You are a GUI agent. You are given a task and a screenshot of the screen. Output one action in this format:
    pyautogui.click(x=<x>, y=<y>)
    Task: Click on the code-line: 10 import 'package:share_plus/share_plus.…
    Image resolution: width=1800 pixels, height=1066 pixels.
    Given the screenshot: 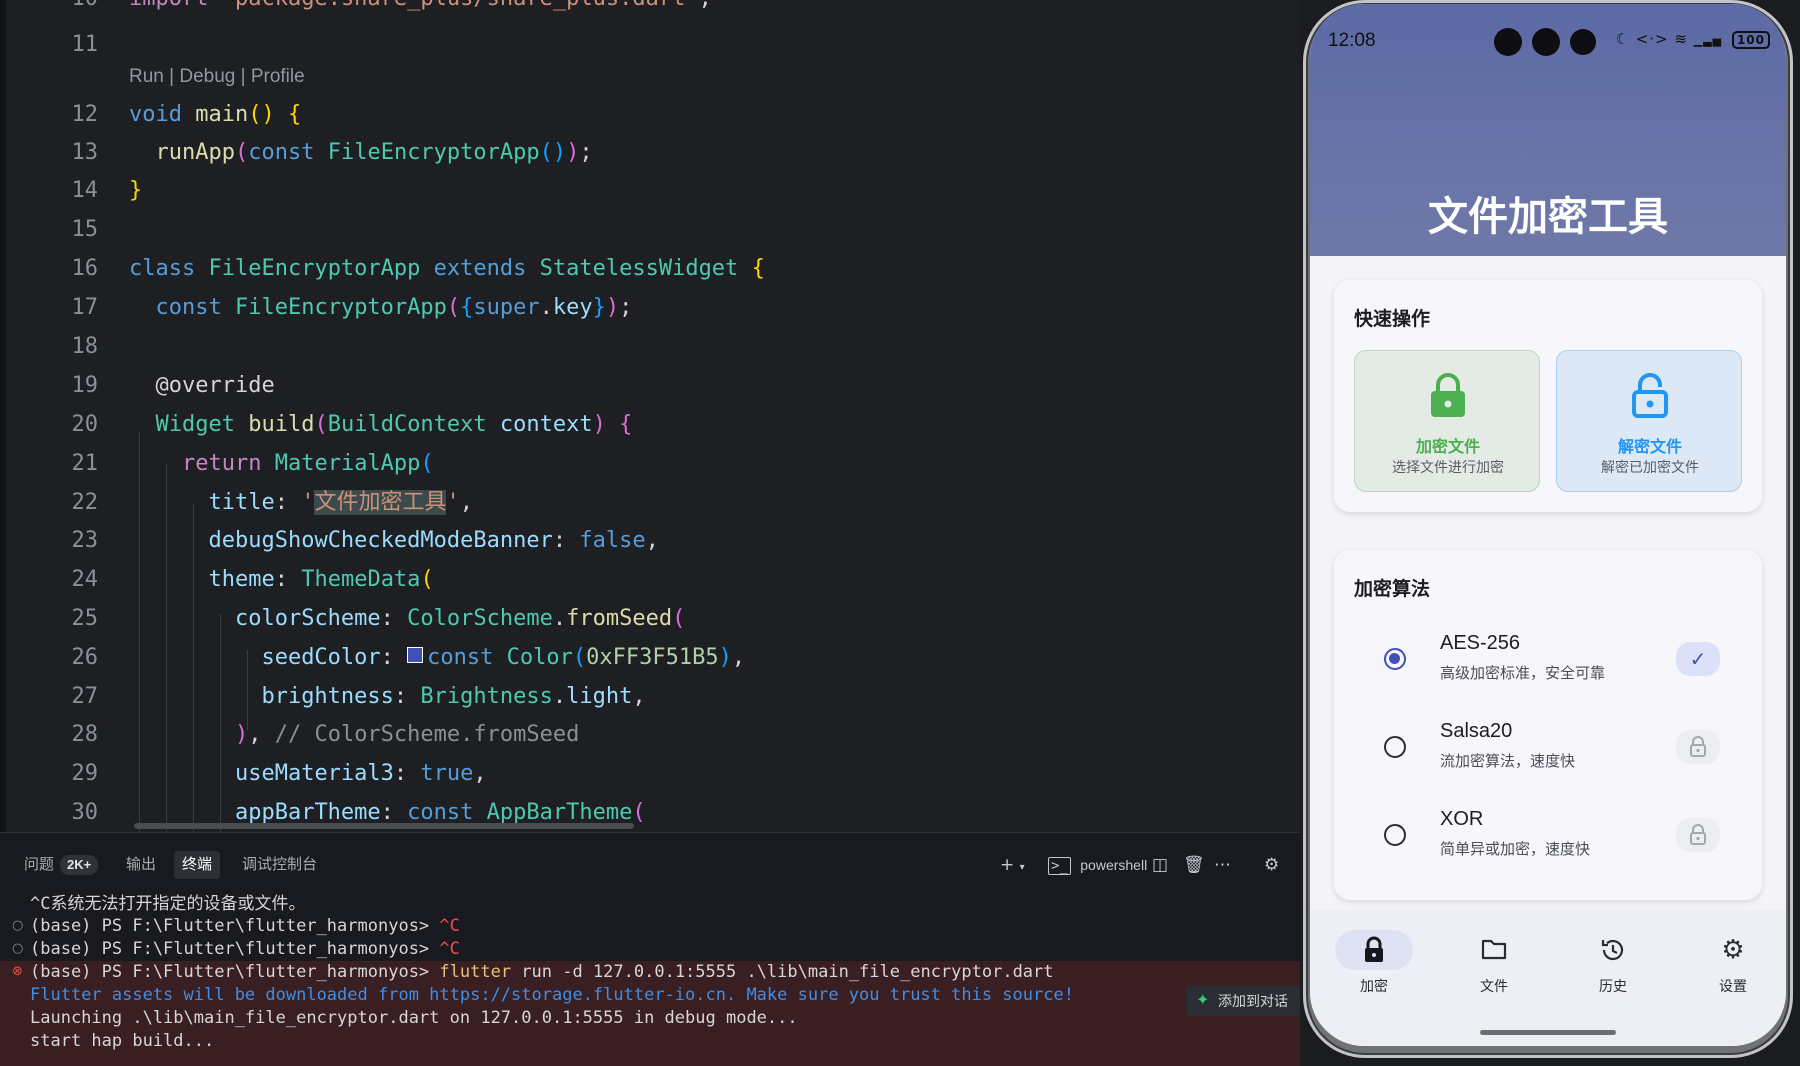 What is the action you would take?
    pyautogui.click(x=653, y=9)
    